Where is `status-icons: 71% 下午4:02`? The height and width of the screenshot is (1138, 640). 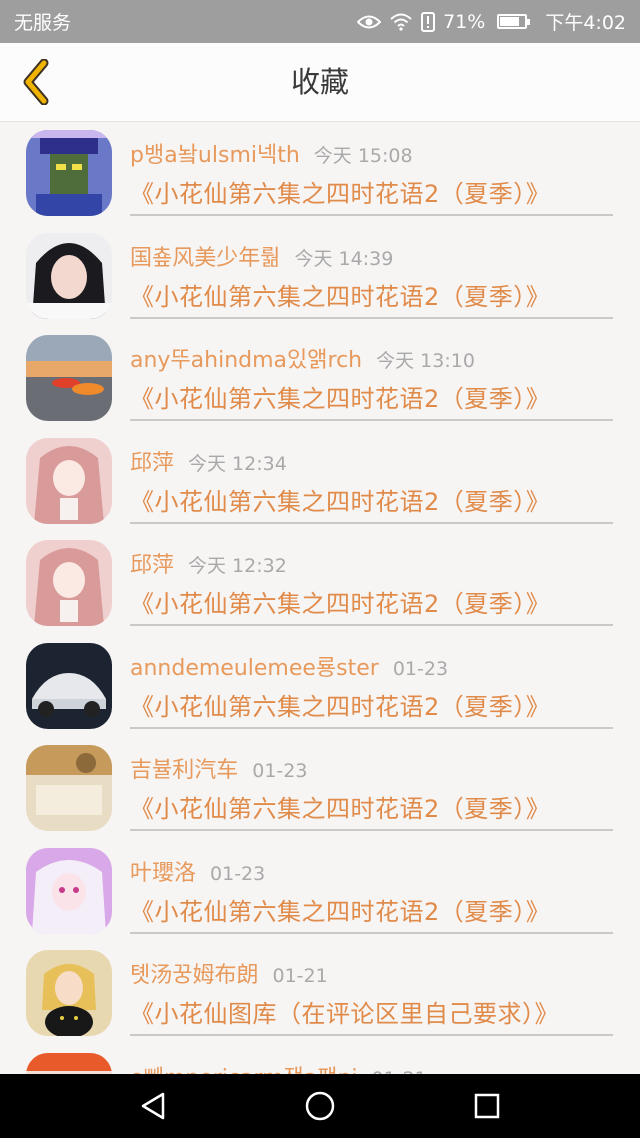 status-icons: 71% 下午4:02 is located at coordinates (491, 21).